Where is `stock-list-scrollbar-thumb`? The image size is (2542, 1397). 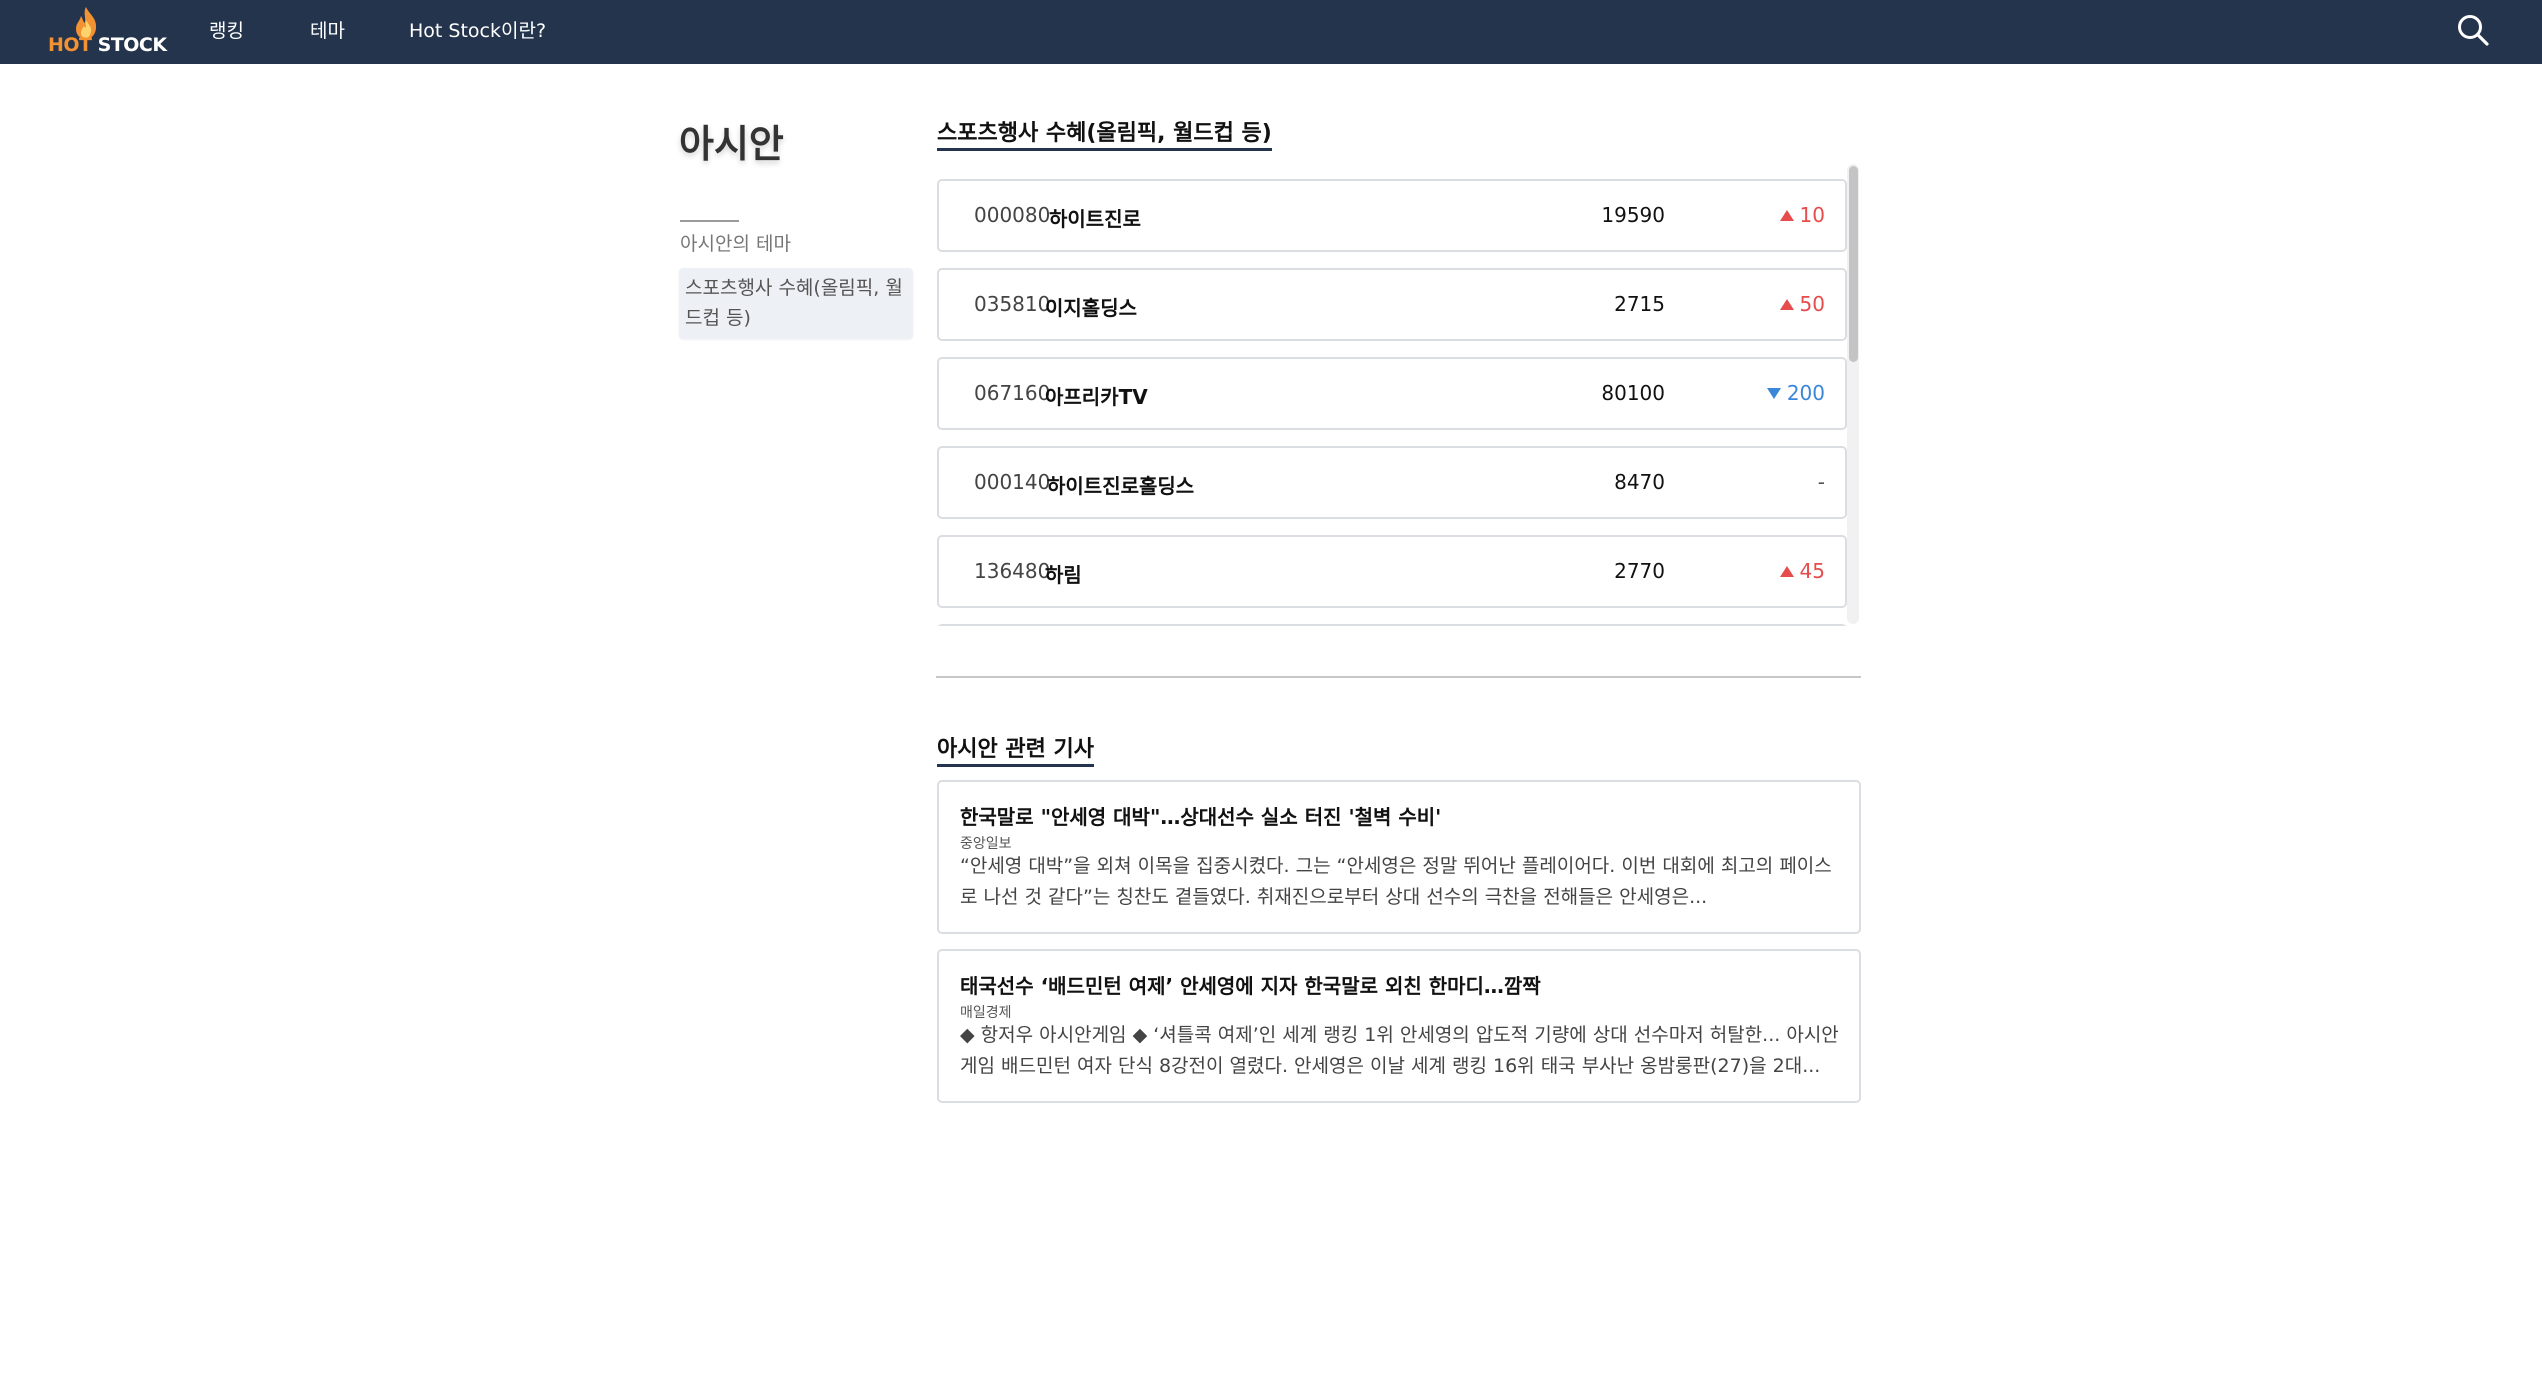 stock-list-scrollbar-thumb is located at coordinates (1853, 264).